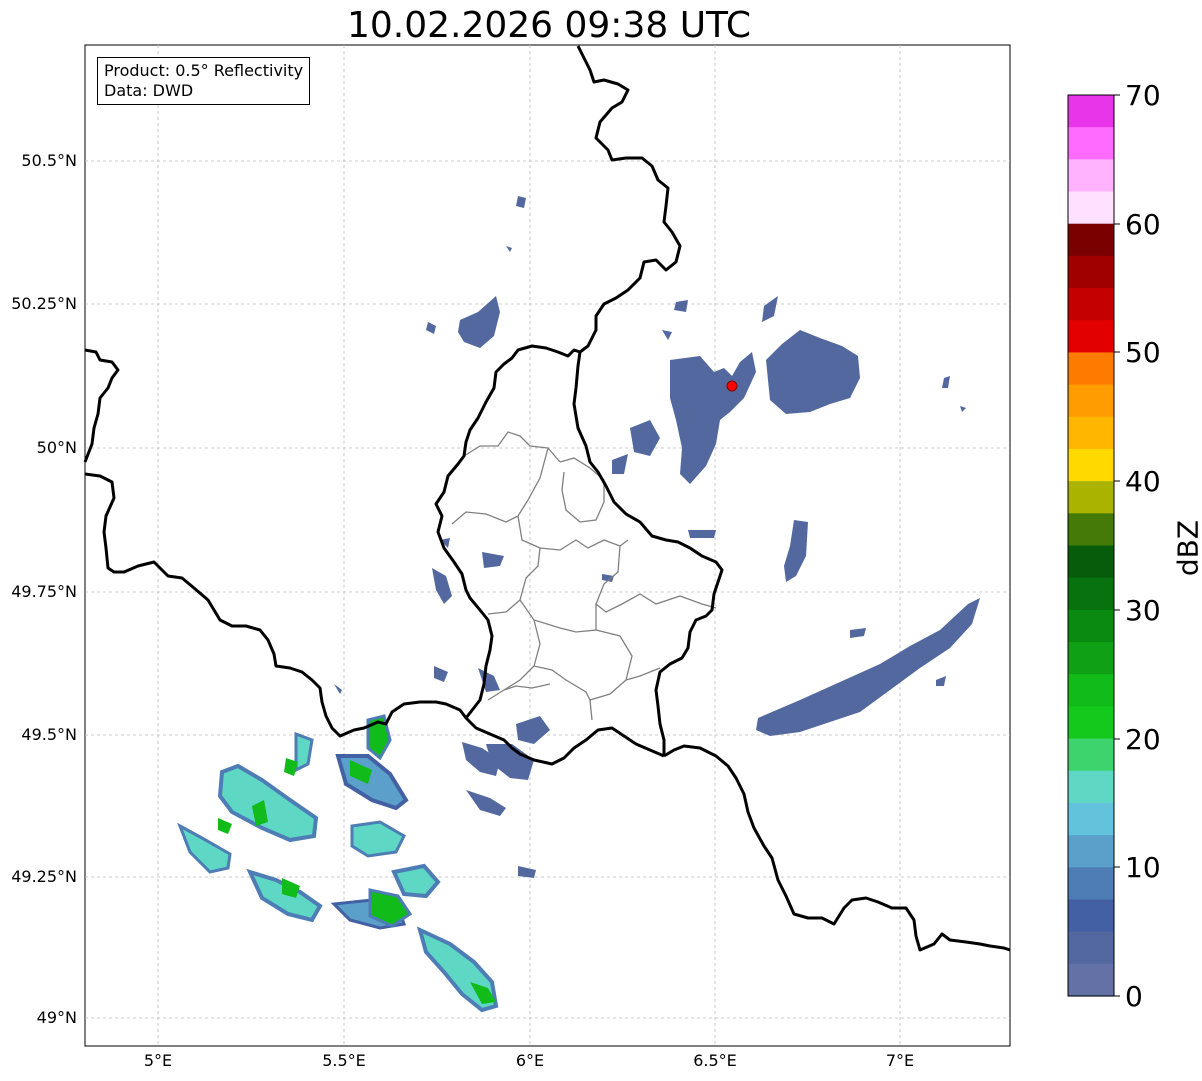  Describe the element at coordinates (44, 303) in the screenshot. I see `lat-label: 50.25°N` at that location.